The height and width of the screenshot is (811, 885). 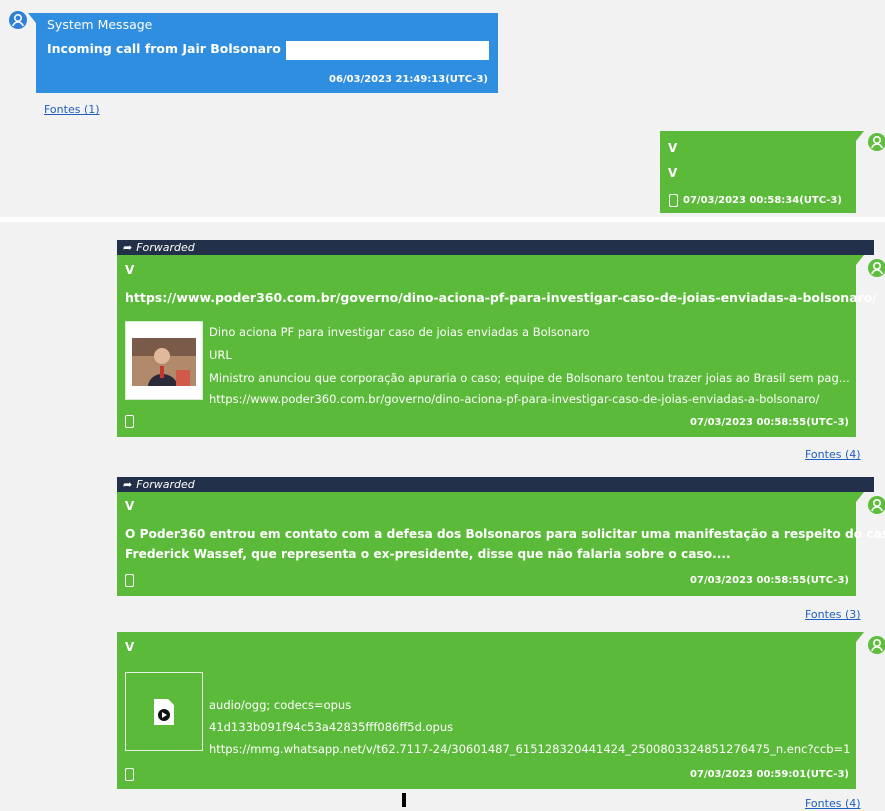 What do you see at coordinates (673, 173) in the screenshot?
I see `message-text: V` at bounding box center [673, 173].